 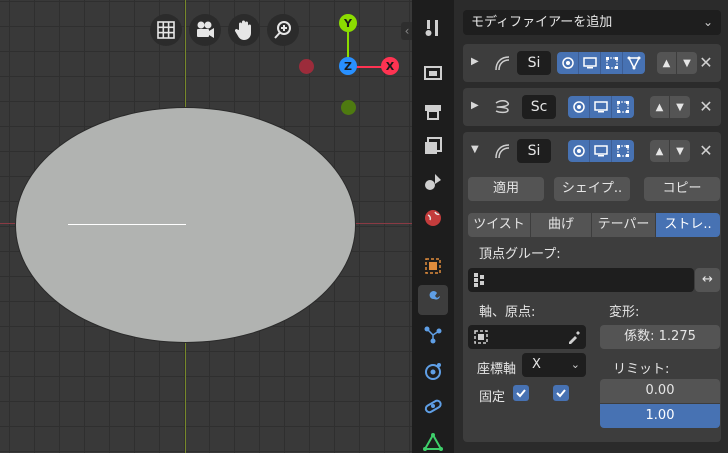 I want to click on tool-tab-icon, so click(x=433, y=28).